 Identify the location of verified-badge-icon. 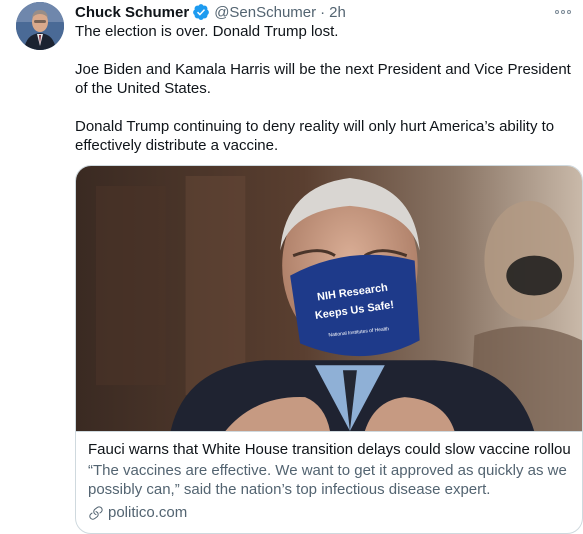
(201, 12).